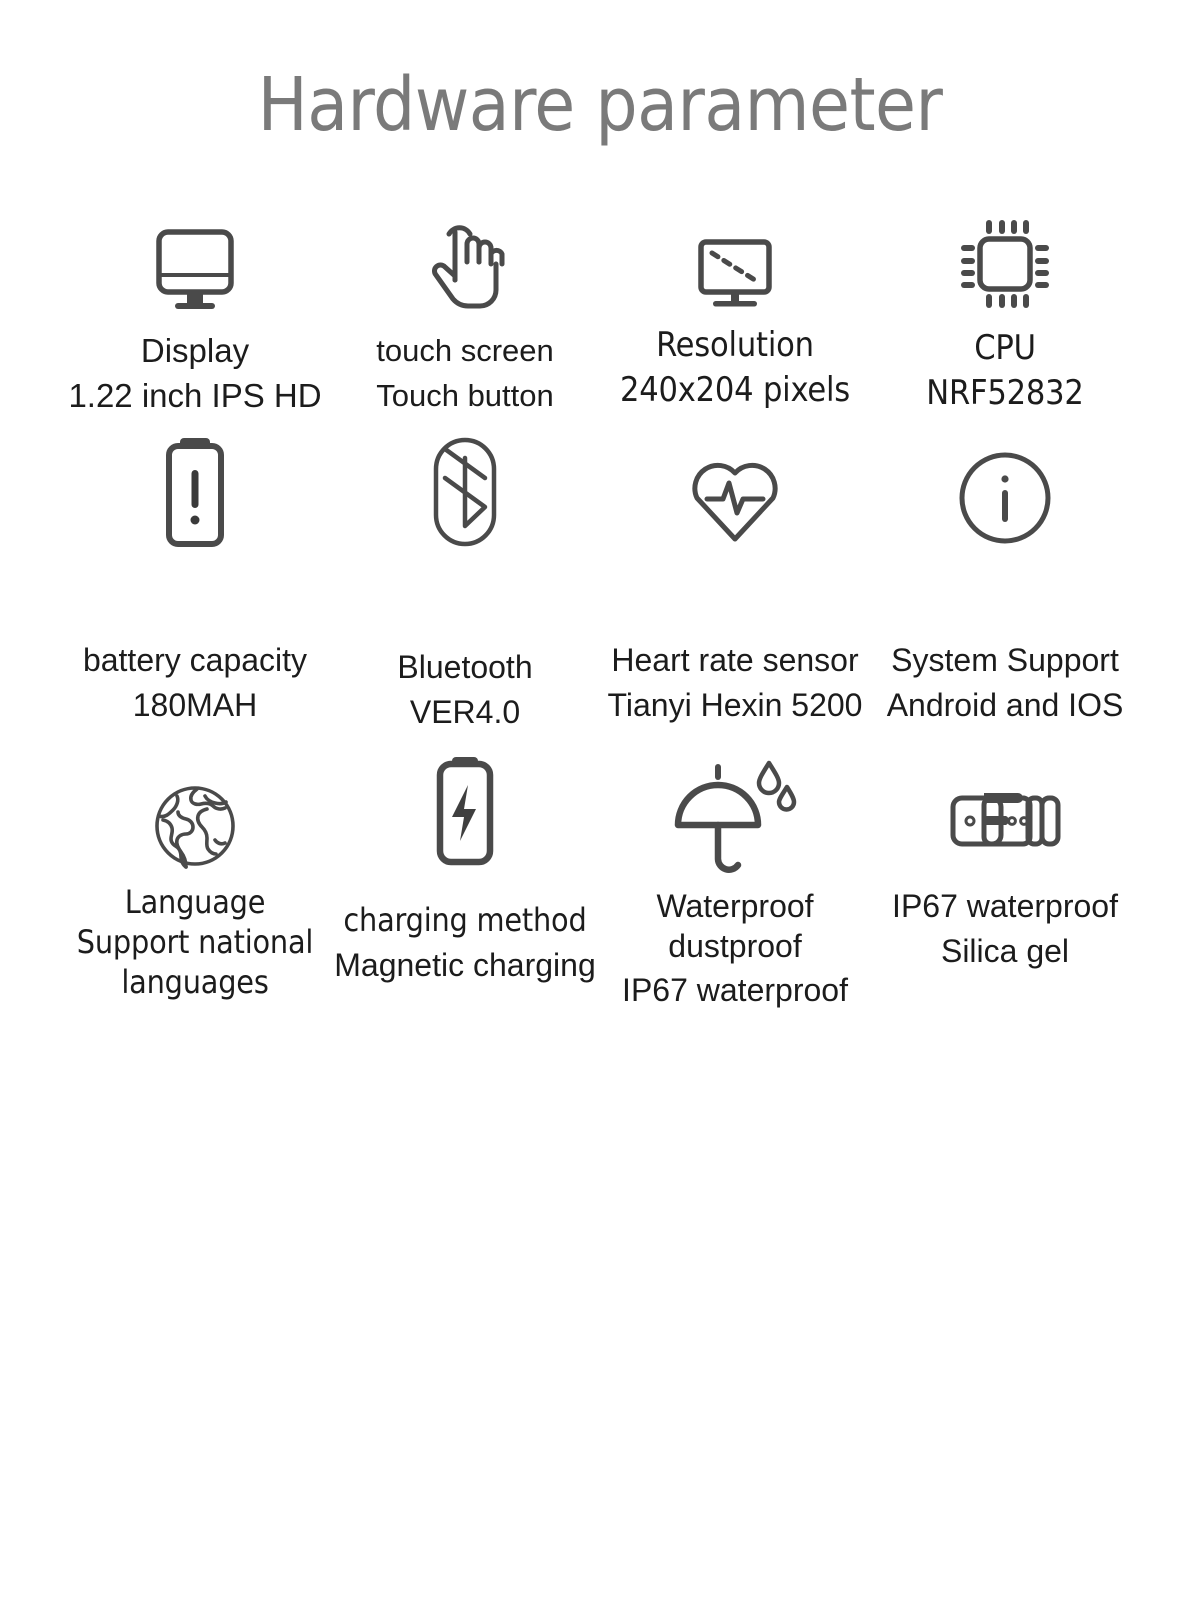 The width and height of the screenshot is (1200, 1621). What do you see at coordinates (465, 712) in the screenshot?
I see `spec-label-line: VER4.0` at bounding box center [465, 712].